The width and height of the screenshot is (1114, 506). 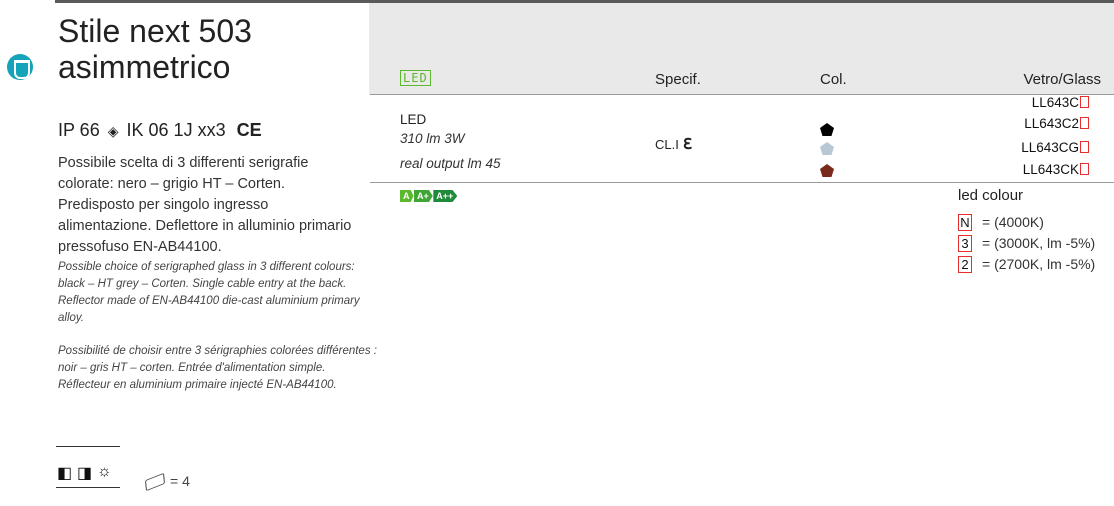 What do you see at coordinates (249, 130) in the screenshot?
I see `ce-mark: CE` at bounding box center [249, 130].